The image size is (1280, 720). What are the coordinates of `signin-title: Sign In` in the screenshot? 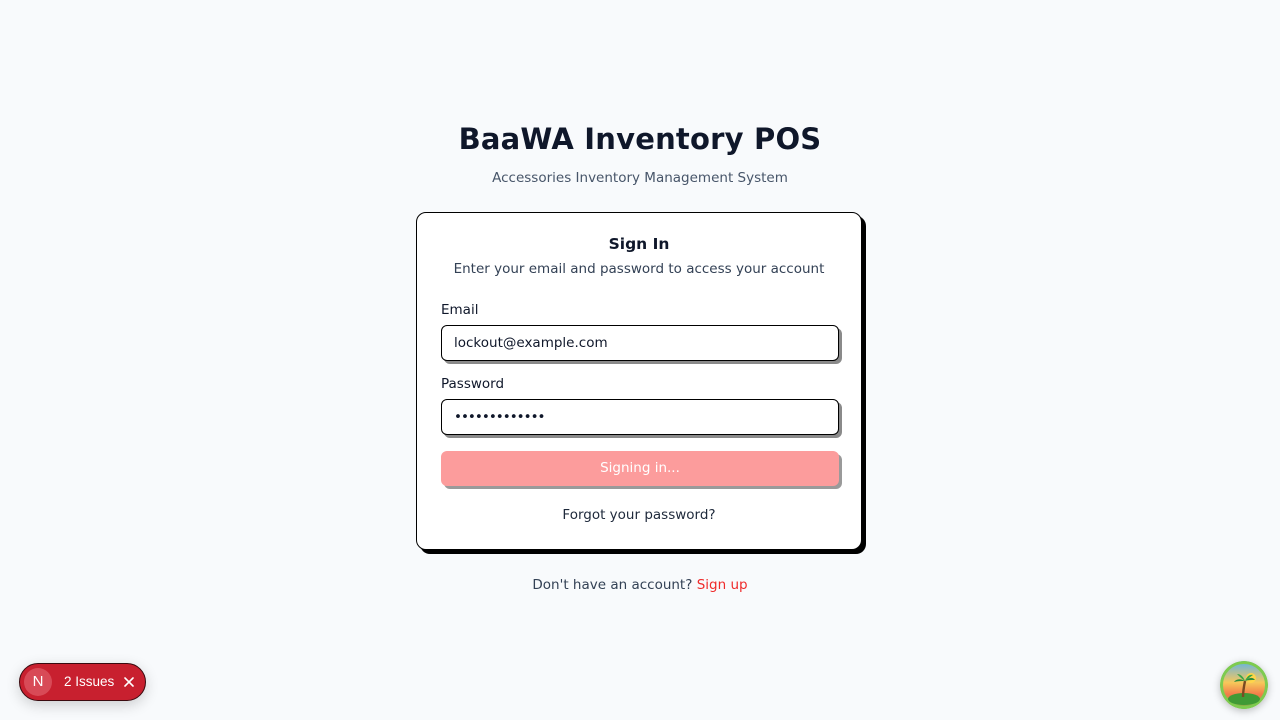 It's located at (639, 244).